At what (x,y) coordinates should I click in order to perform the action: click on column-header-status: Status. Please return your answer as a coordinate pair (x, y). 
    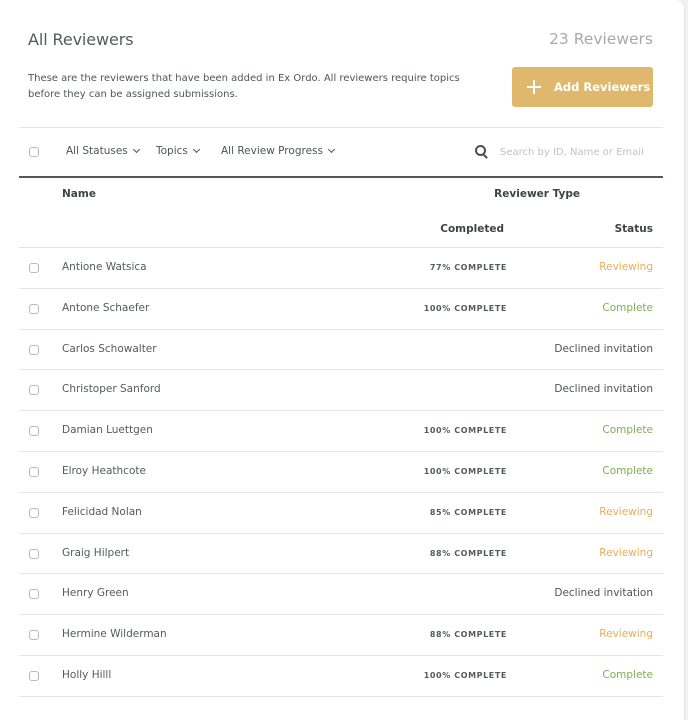
    Looking at the image, I should click on (634, 229).